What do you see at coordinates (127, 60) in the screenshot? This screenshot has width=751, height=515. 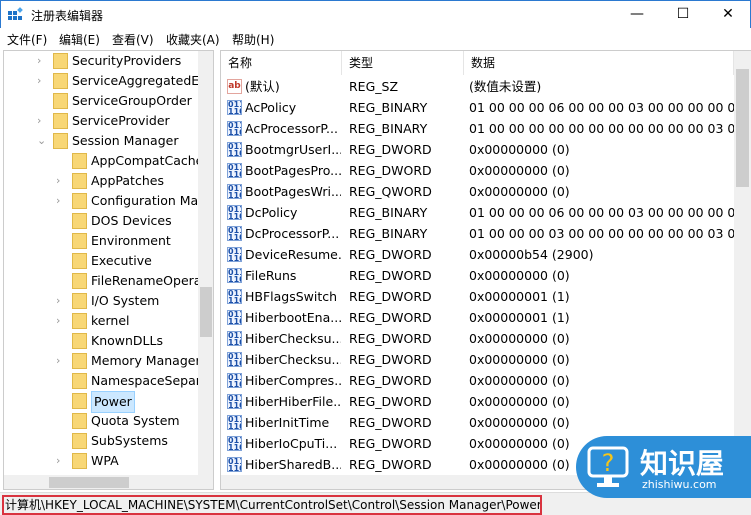 I see `tree-item-label: SecurityProviders` at bounding box center [127, 60].